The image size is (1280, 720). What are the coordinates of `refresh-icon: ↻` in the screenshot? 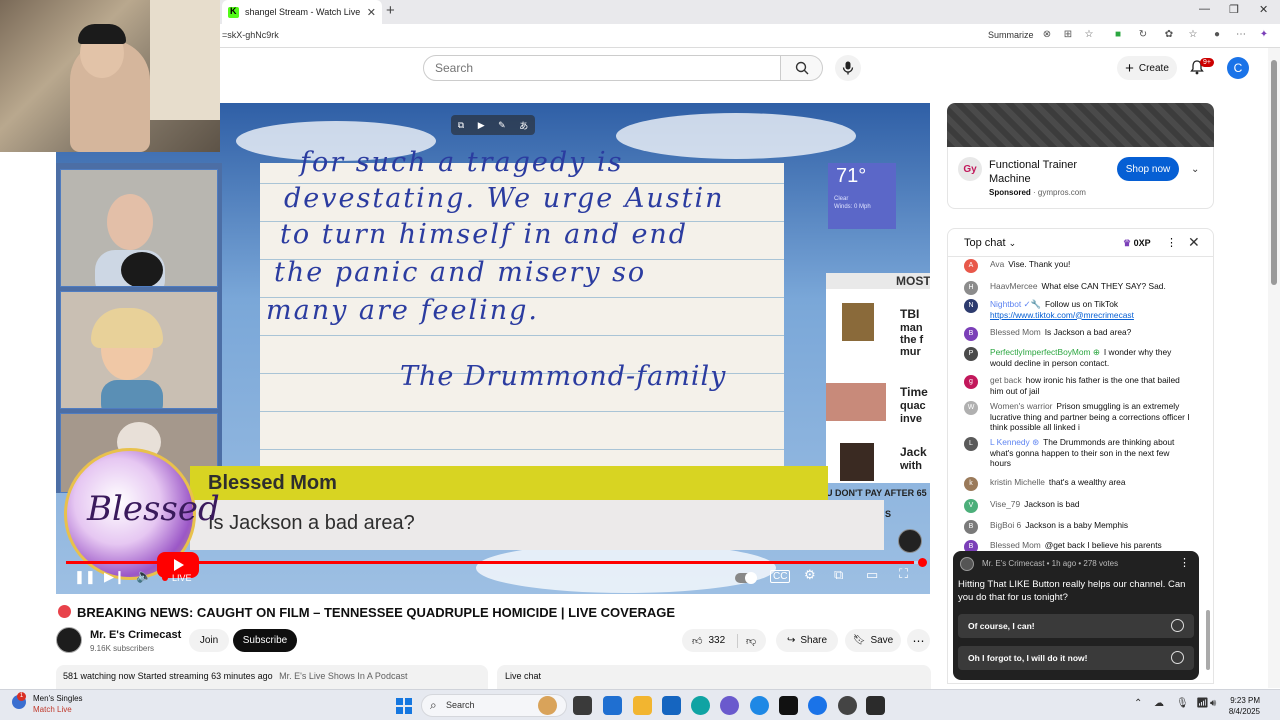 It's located at (1143, 35).